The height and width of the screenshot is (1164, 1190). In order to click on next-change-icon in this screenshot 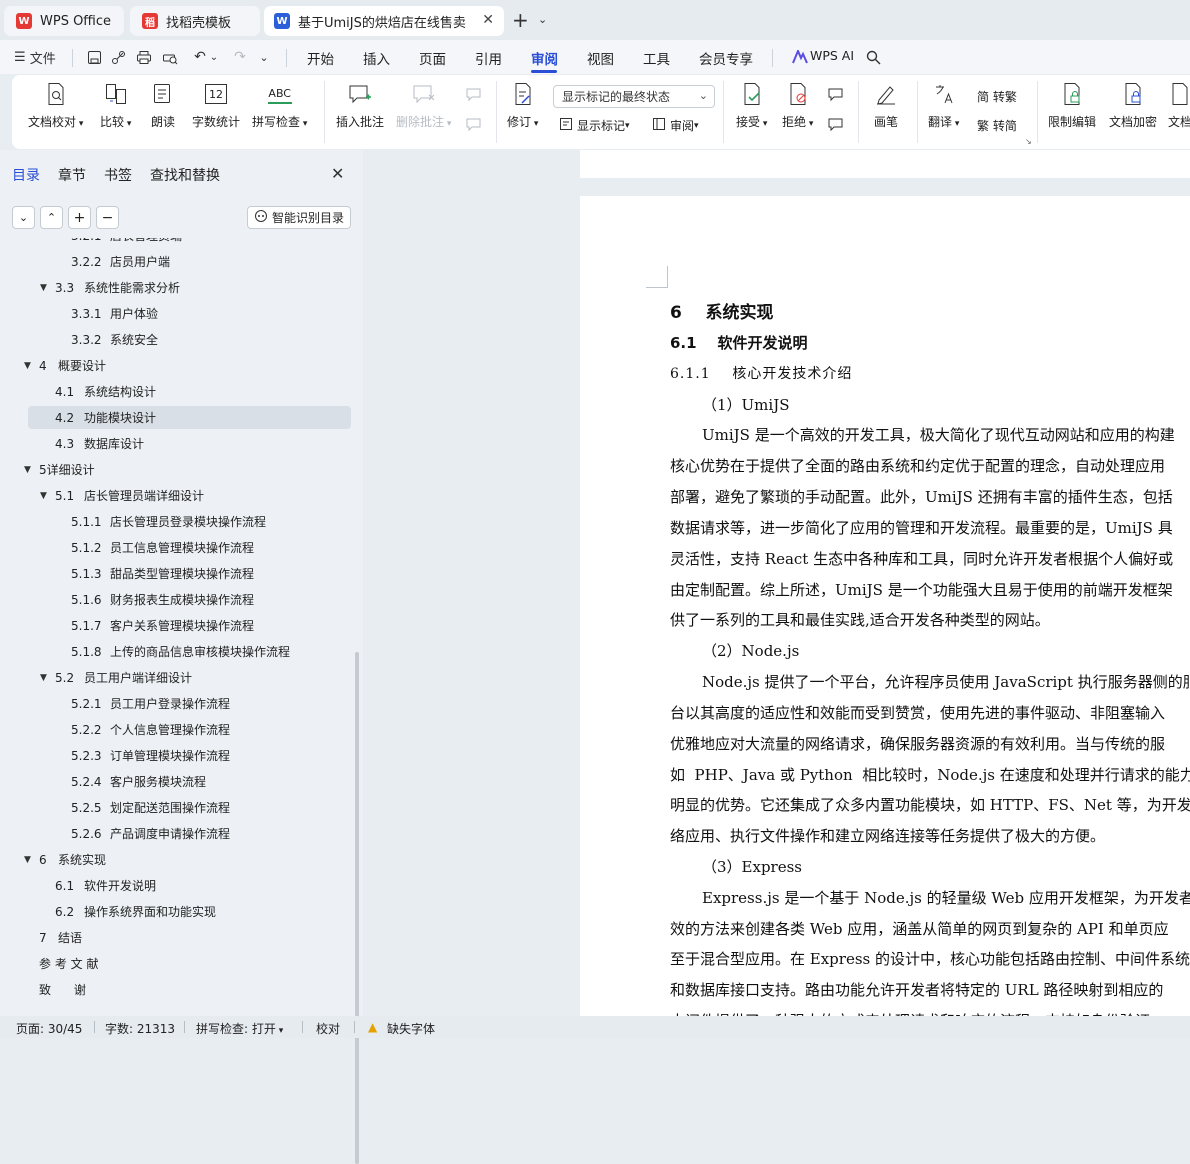, I will do `click(836, 125)`.